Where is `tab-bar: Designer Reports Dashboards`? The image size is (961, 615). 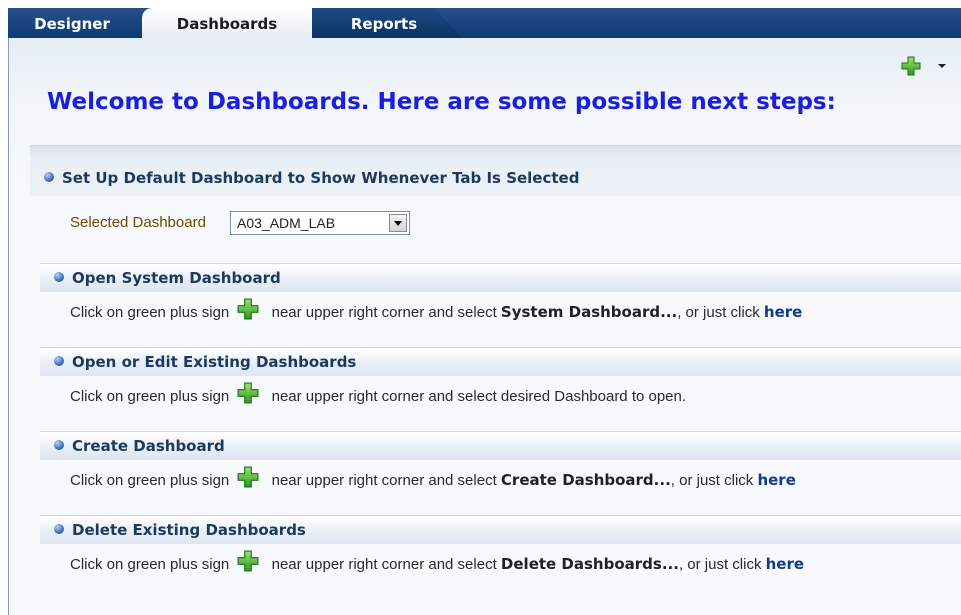
tab-bar: Designer Reports Dashboards is located at coordinates (484, 23).